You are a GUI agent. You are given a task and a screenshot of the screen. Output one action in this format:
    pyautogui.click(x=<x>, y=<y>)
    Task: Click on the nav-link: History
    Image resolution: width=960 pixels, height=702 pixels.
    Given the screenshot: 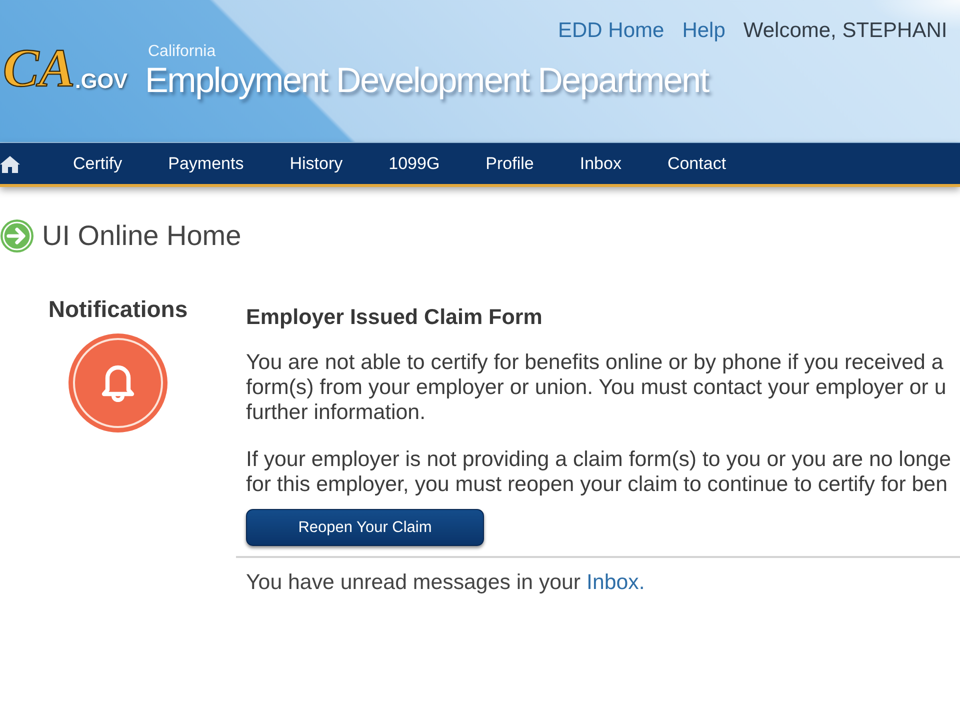 What is the action you would take?
    pyautogui.click(x=316, y=163)
    